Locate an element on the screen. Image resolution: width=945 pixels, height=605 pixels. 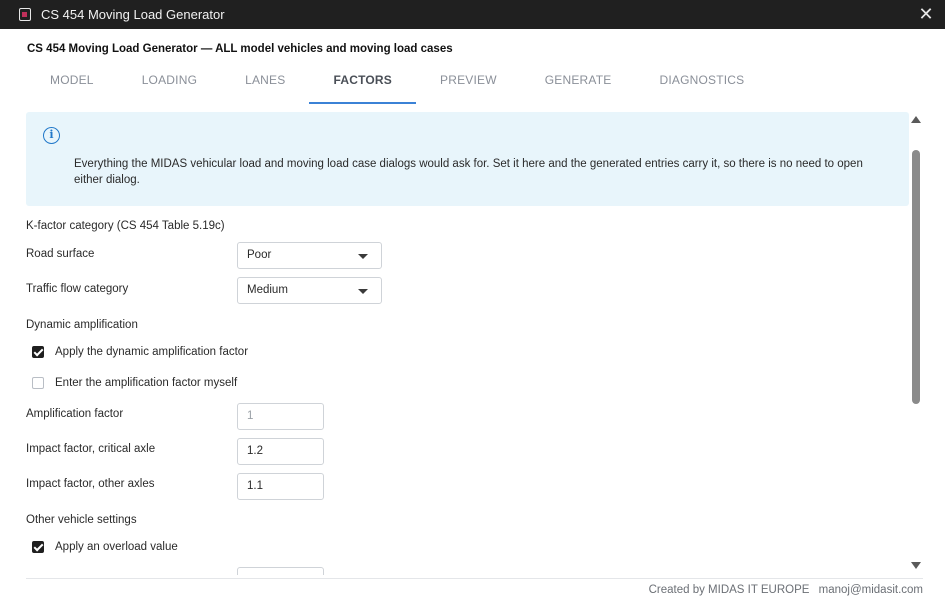
road-surface-select: Poor is located at coordinates (309, 255).